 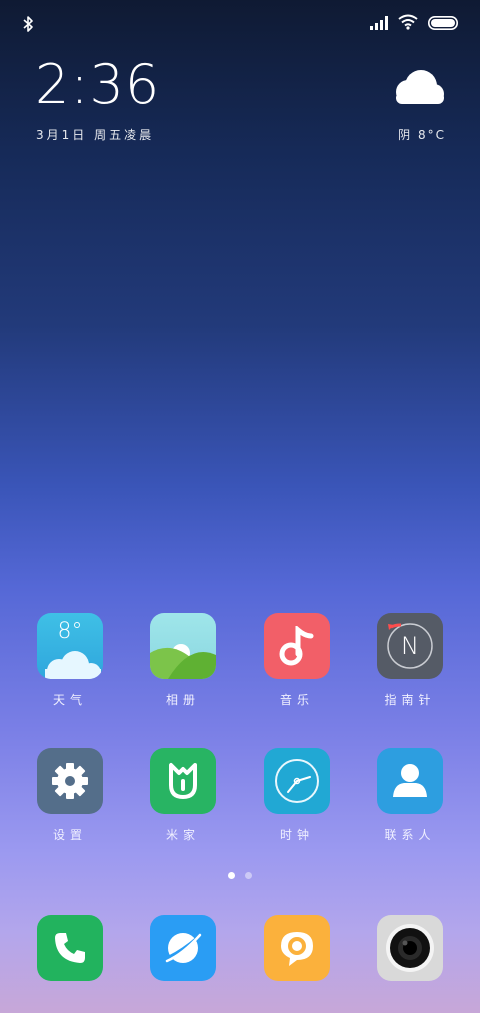 I want to click on dock-phone, so click(x=70, y=948).